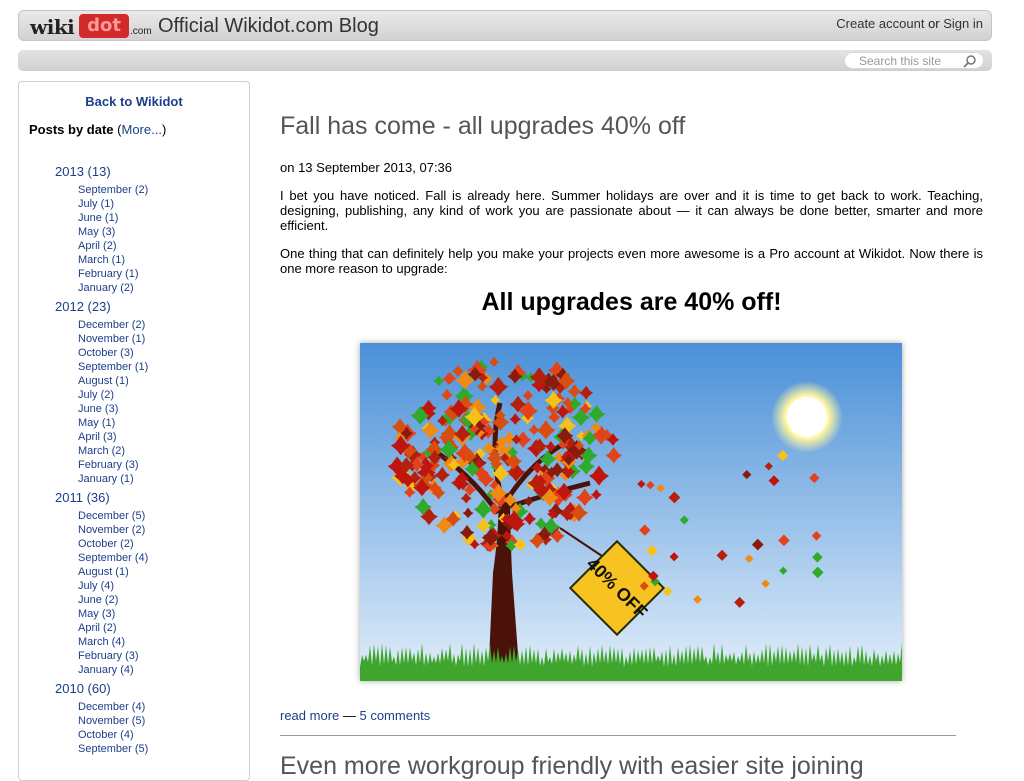 The width and height of the screenshot is (1024, 781). Describe the element at coordinates (101, 451) in the screenshot. I see `archive-month-link: March (2)` at that location.